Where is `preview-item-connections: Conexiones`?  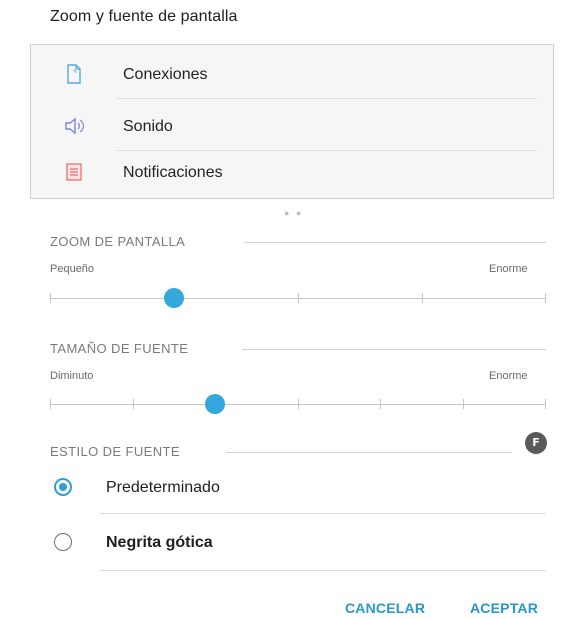 preview-item-connections: Conexiones is located at coordinates (292, 75).